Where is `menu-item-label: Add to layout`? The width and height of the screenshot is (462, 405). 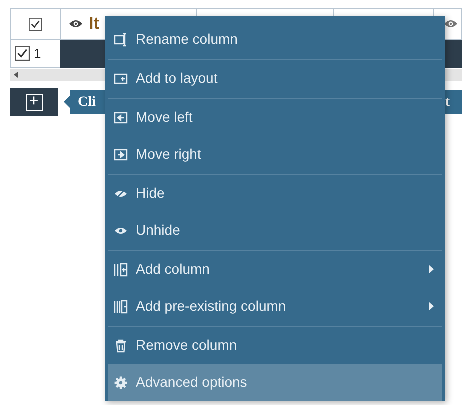
menu-item-label: Add to layout is located at coordinates (177, 78).